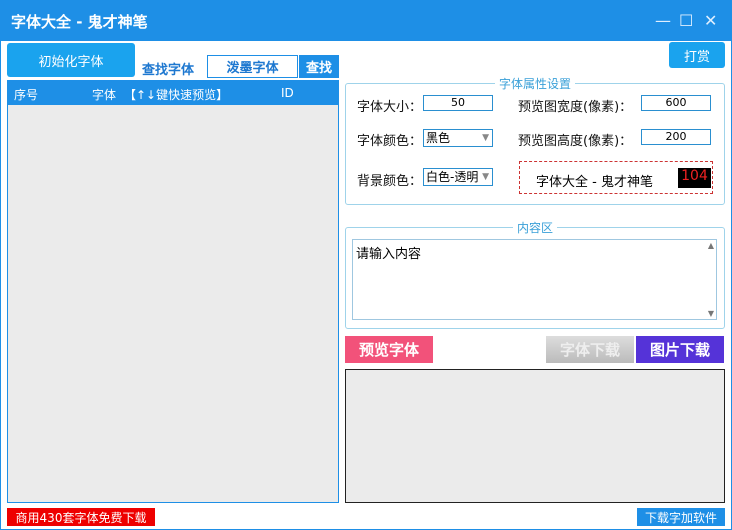 This screenshot has width=732, height=530. What do you see at coordinates (697, 55) in the screenshot?
I see `reward-button: 打赏` at bounding box center [697, 55].